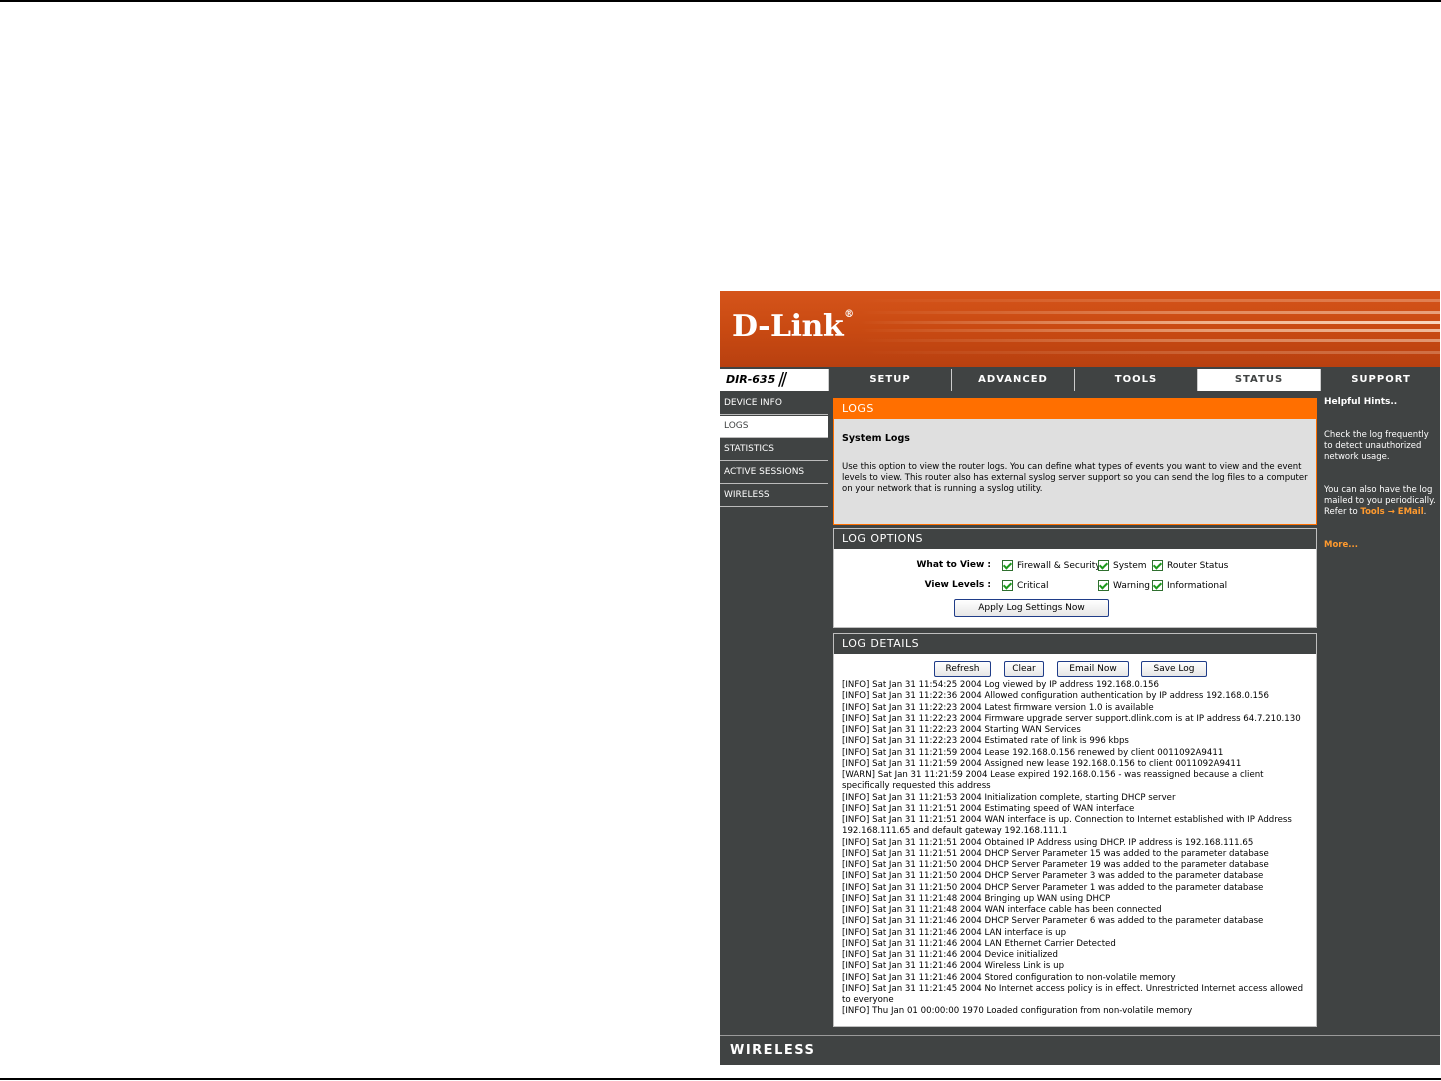  I want to click on system-checkbox, so click(1103, 565).